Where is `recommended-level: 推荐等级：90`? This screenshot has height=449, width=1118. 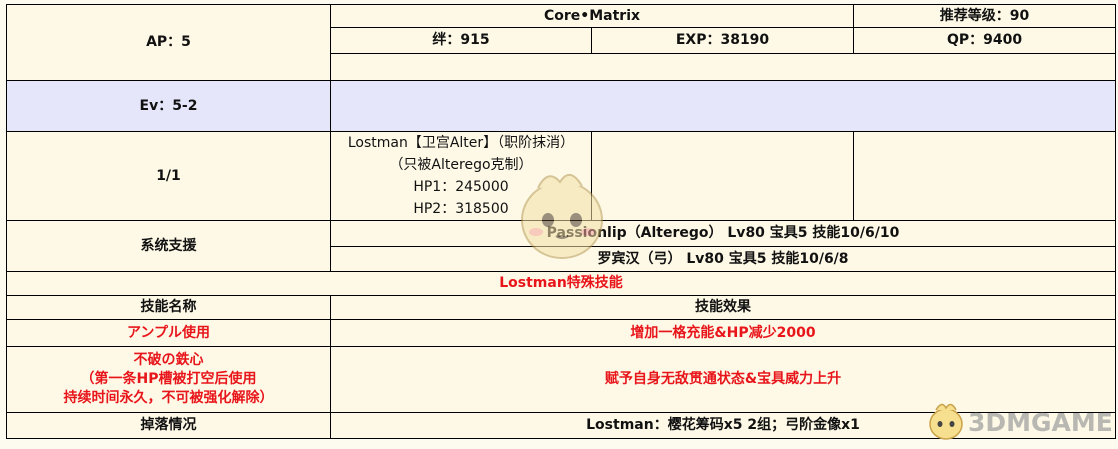 recommended-level: 推荐等级：90 is located at coordinates (985, 16).